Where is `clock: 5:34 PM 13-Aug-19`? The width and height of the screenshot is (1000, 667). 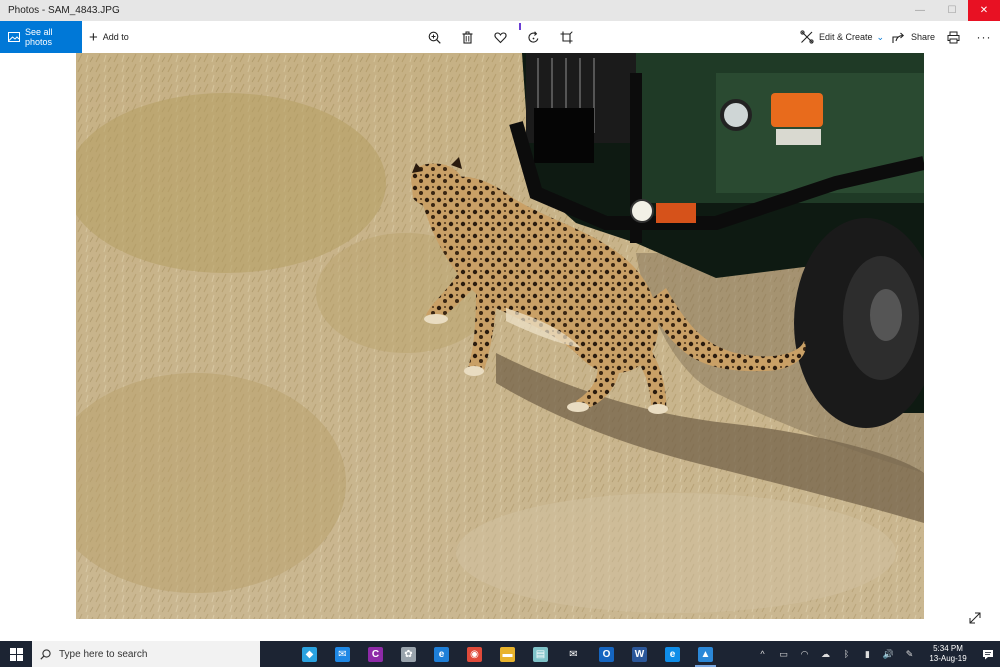
clock: 5:34 PM 13-Aug-19 is located at coordinates (948, 654).